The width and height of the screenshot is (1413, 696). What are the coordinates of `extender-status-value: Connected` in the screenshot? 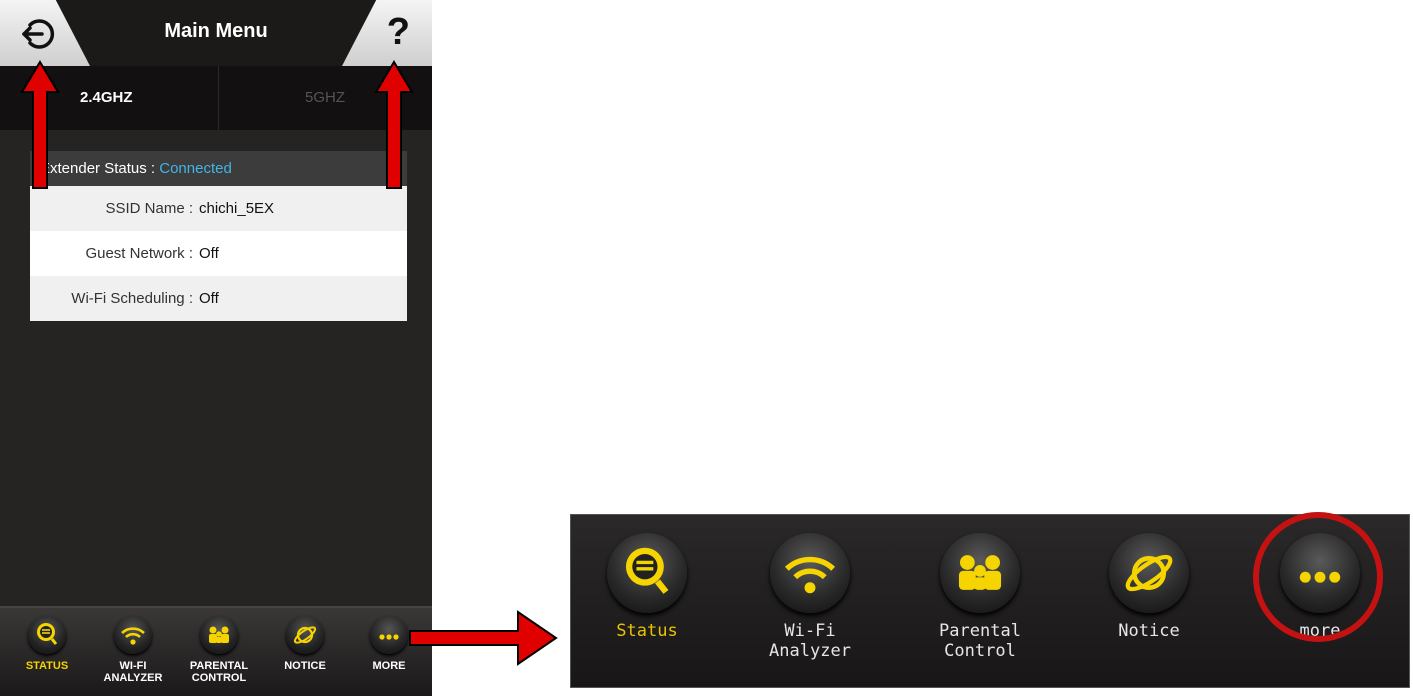 It's located at (195, 168).